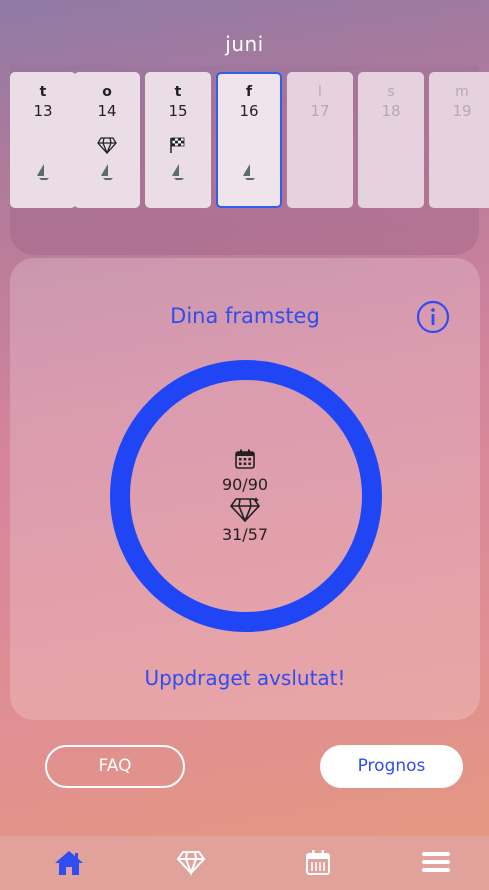 Image resolution: width=489 pixels, height=890 pixels. I want to click on month-title: juni, so click(244, 44).